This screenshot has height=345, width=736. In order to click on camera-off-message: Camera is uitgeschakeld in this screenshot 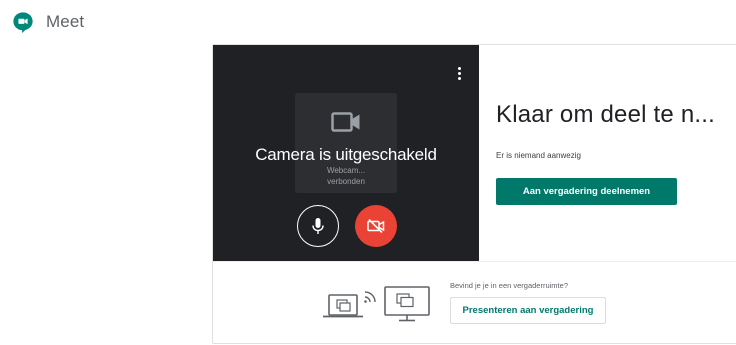, I will do `click(346, 154)`.